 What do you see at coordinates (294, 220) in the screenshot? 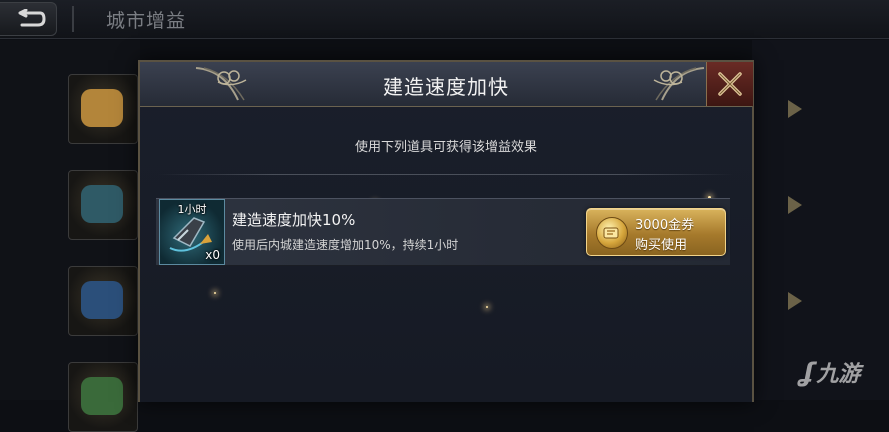
I see `item-name: 建造速度加快10%` at bounding box center [294, 220].